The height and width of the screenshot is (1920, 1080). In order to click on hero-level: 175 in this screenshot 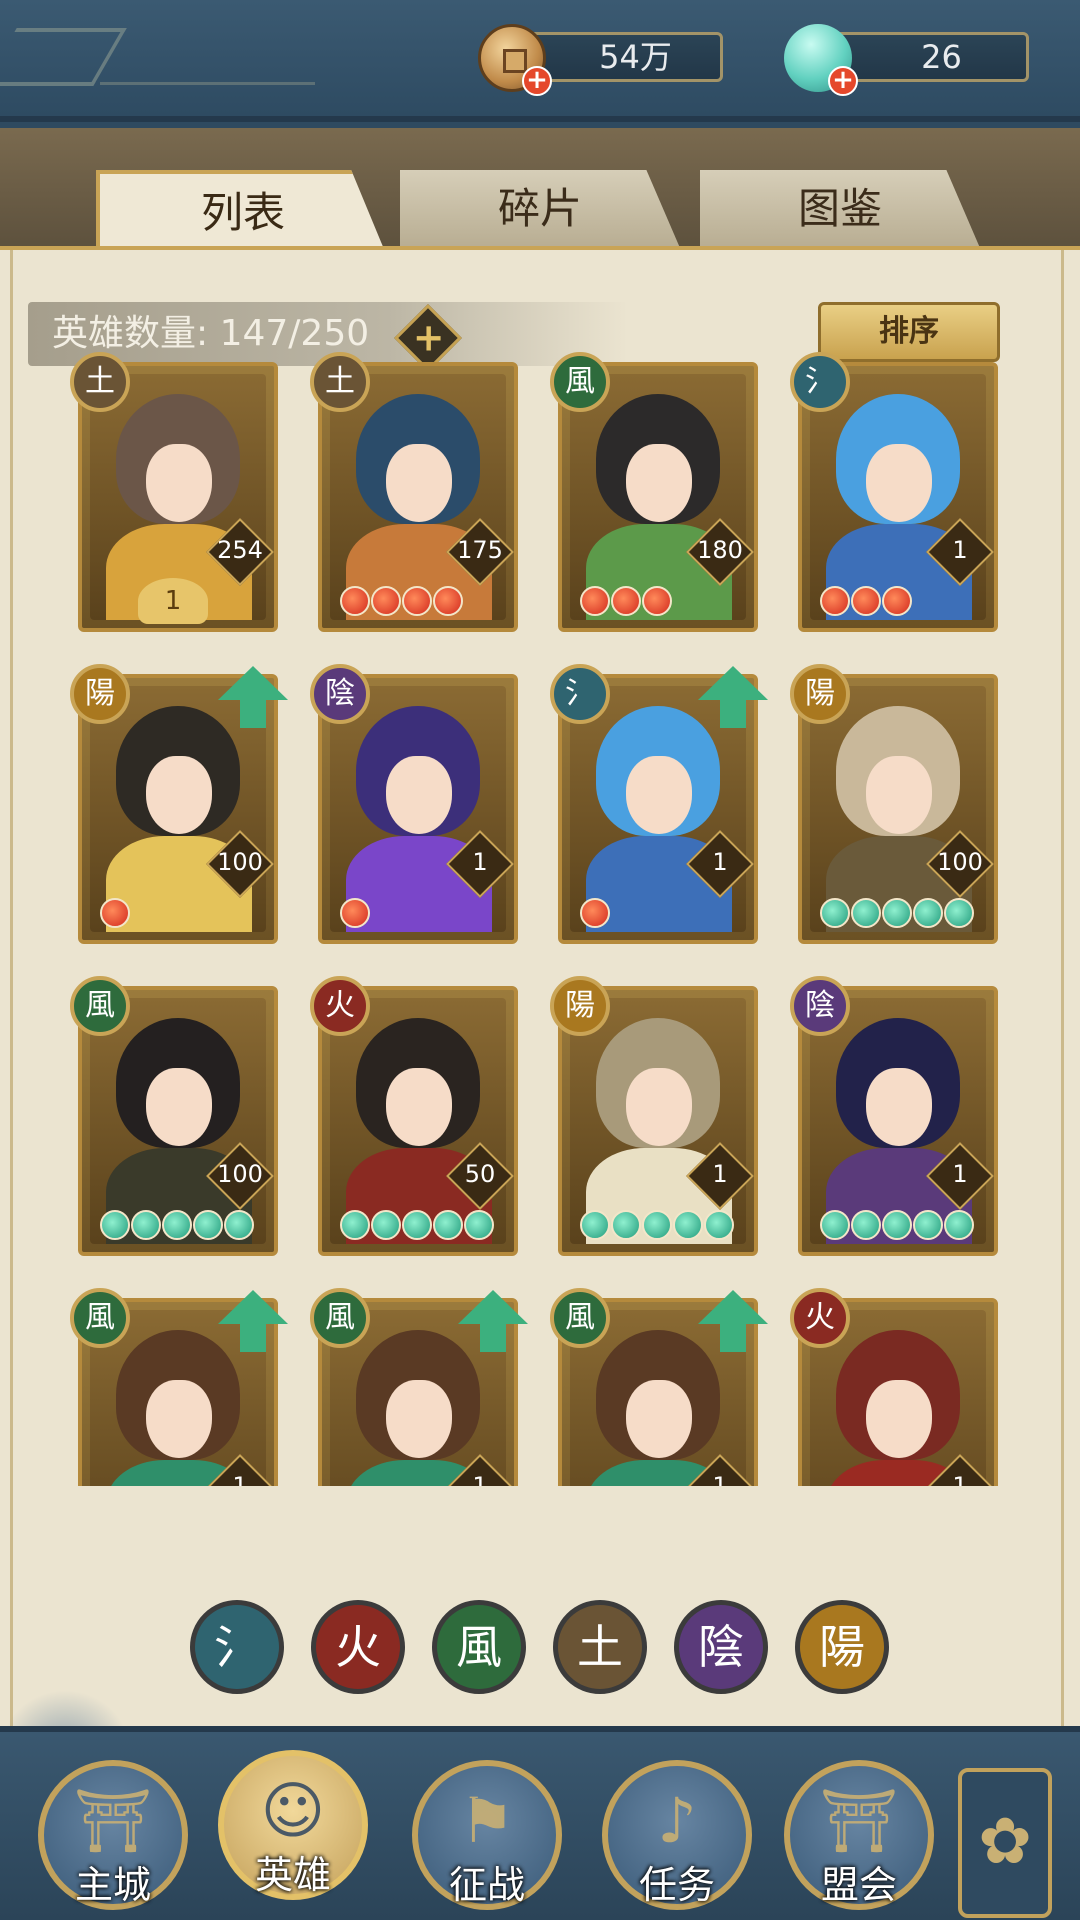, I will do `click(480, 550)`.